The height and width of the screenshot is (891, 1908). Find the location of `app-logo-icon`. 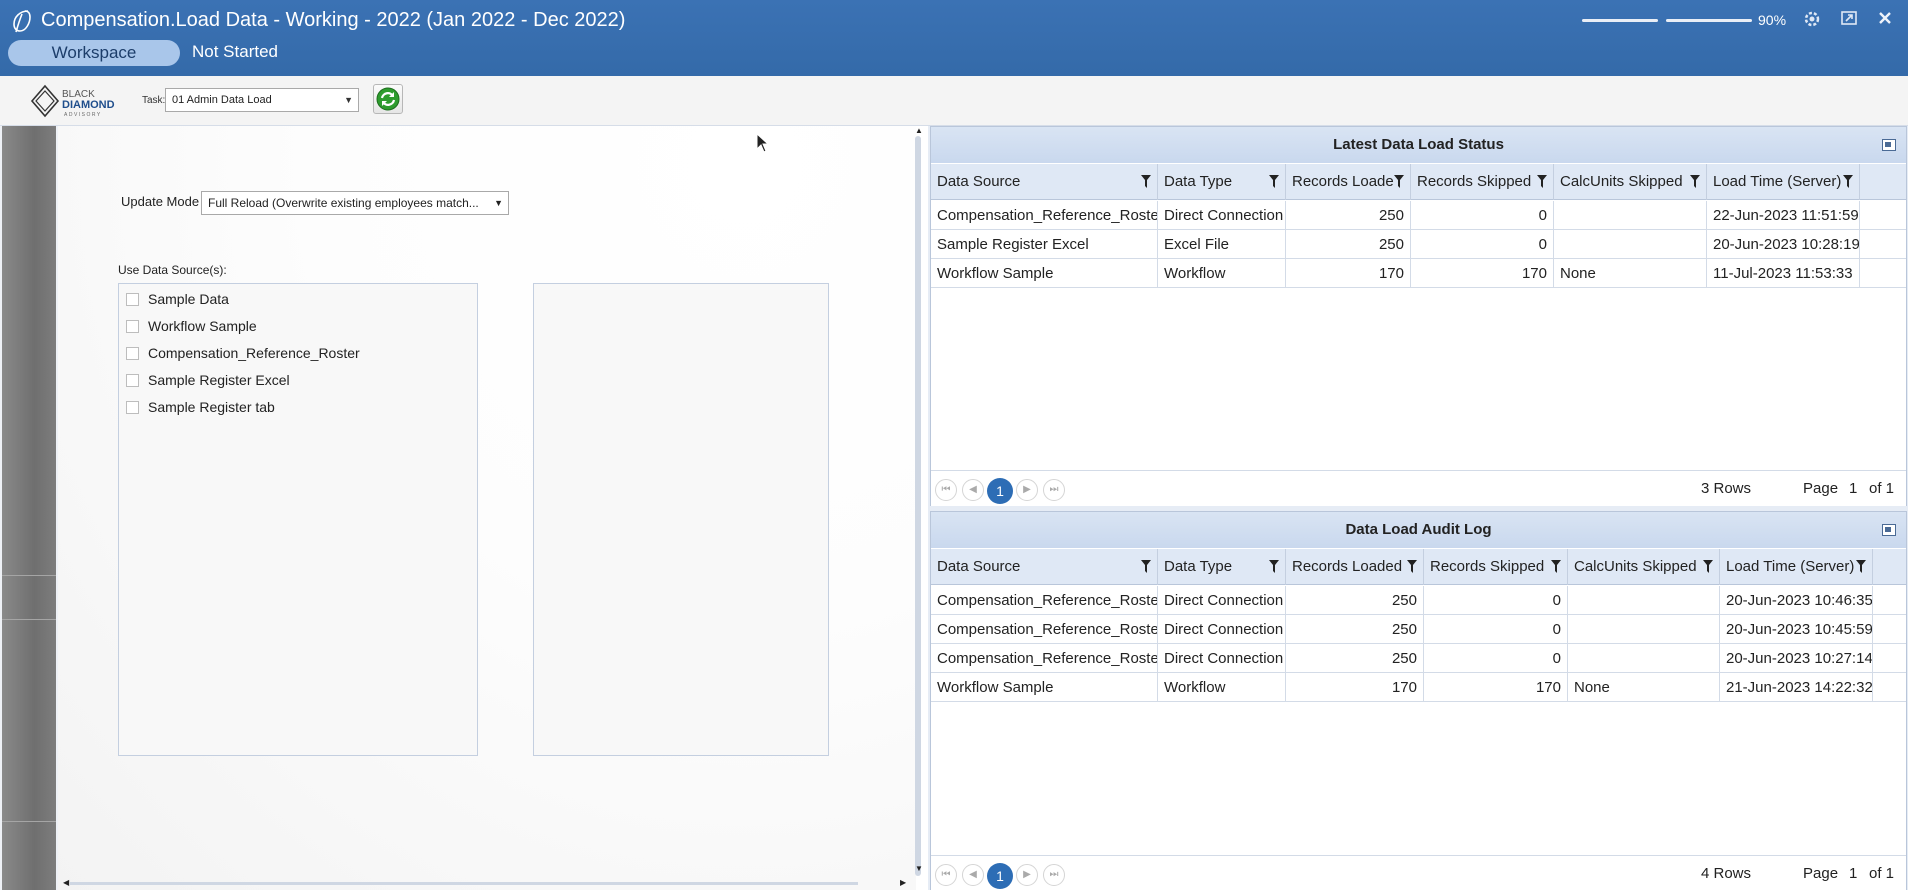

app-logo-icon is located at coordinates (22, 21).